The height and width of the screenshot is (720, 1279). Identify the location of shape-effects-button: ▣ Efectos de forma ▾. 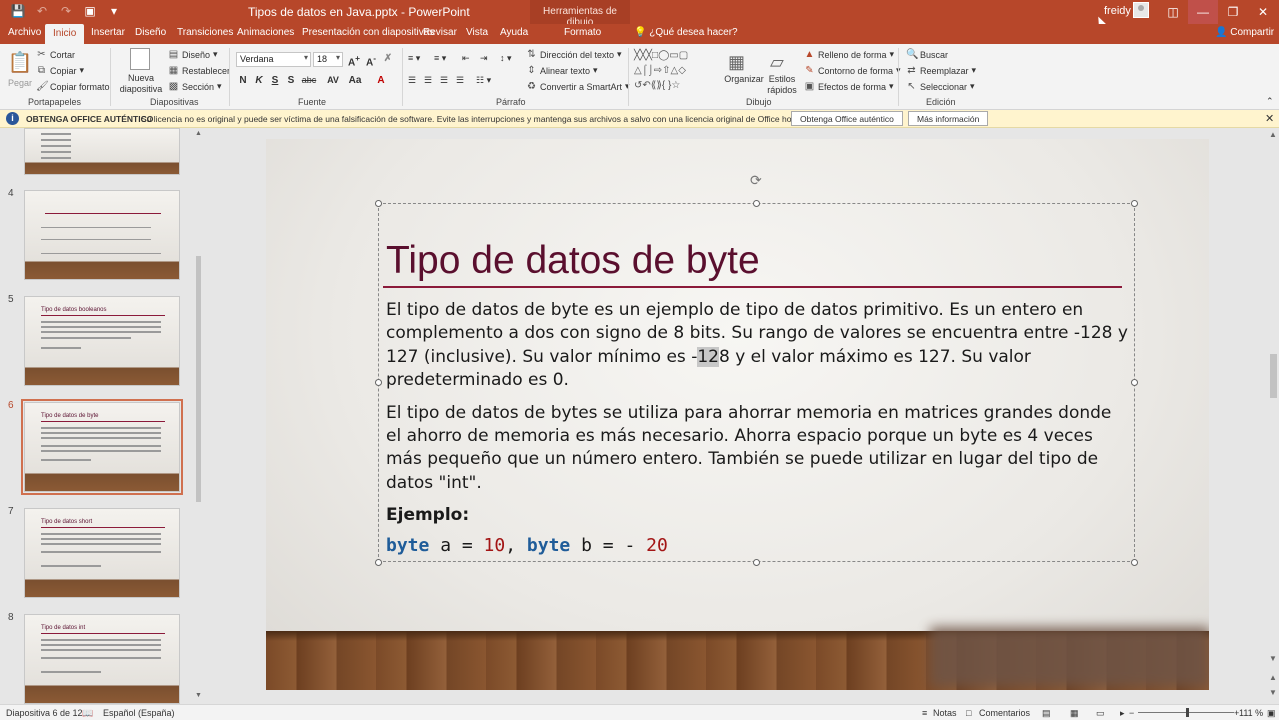
(849, 86).